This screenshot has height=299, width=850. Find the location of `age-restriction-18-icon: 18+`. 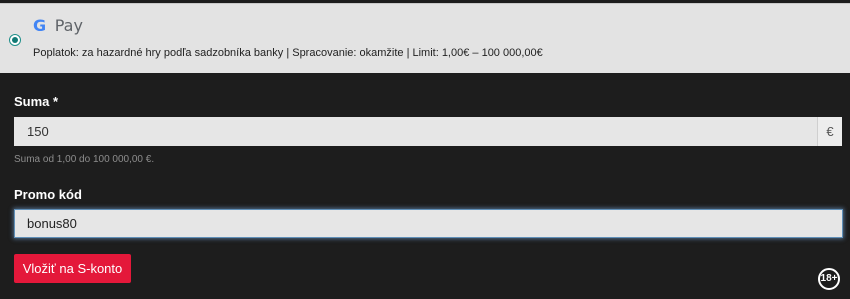

age-restriction-18-icon: 18+ is located at coordinates (829, 279).